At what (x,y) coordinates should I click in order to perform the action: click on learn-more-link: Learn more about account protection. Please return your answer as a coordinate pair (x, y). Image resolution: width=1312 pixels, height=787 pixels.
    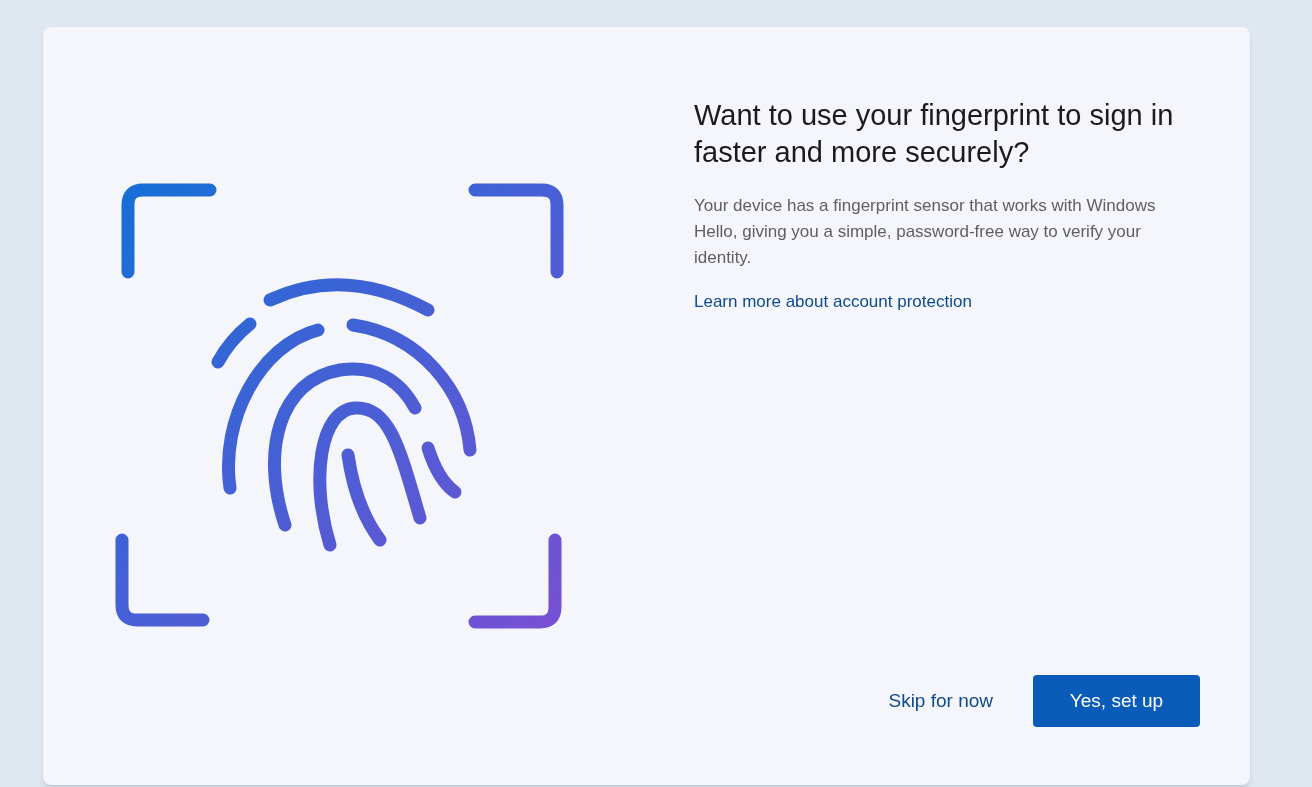
    Looking at the image, I should click on (833, 302).